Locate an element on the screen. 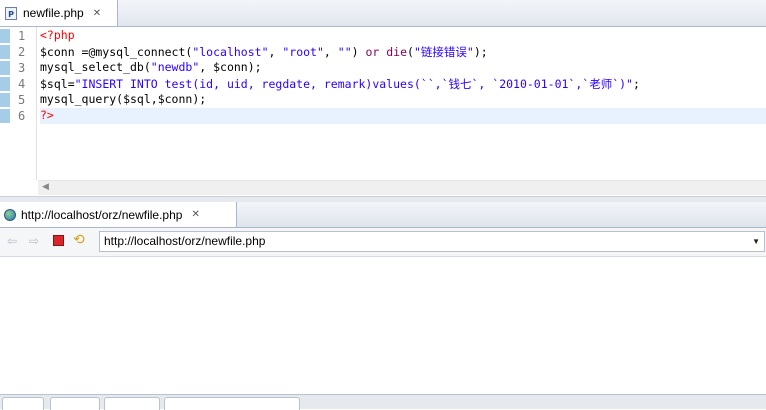 This screenshot has height=410, width=766. bottom-view-bar is located at coordinates (383, 402).